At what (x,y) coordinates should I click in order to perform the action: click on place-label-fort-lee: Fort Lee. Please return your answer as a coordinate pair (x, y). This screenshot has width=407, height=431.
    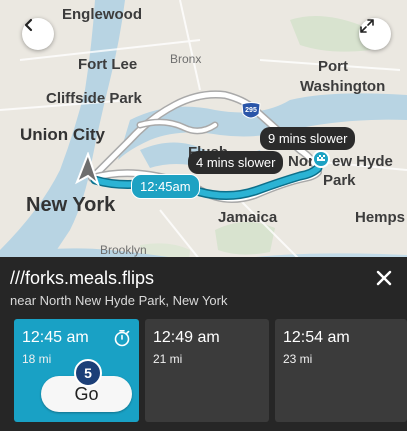
    Looking at the image, I should click on (108, 64).